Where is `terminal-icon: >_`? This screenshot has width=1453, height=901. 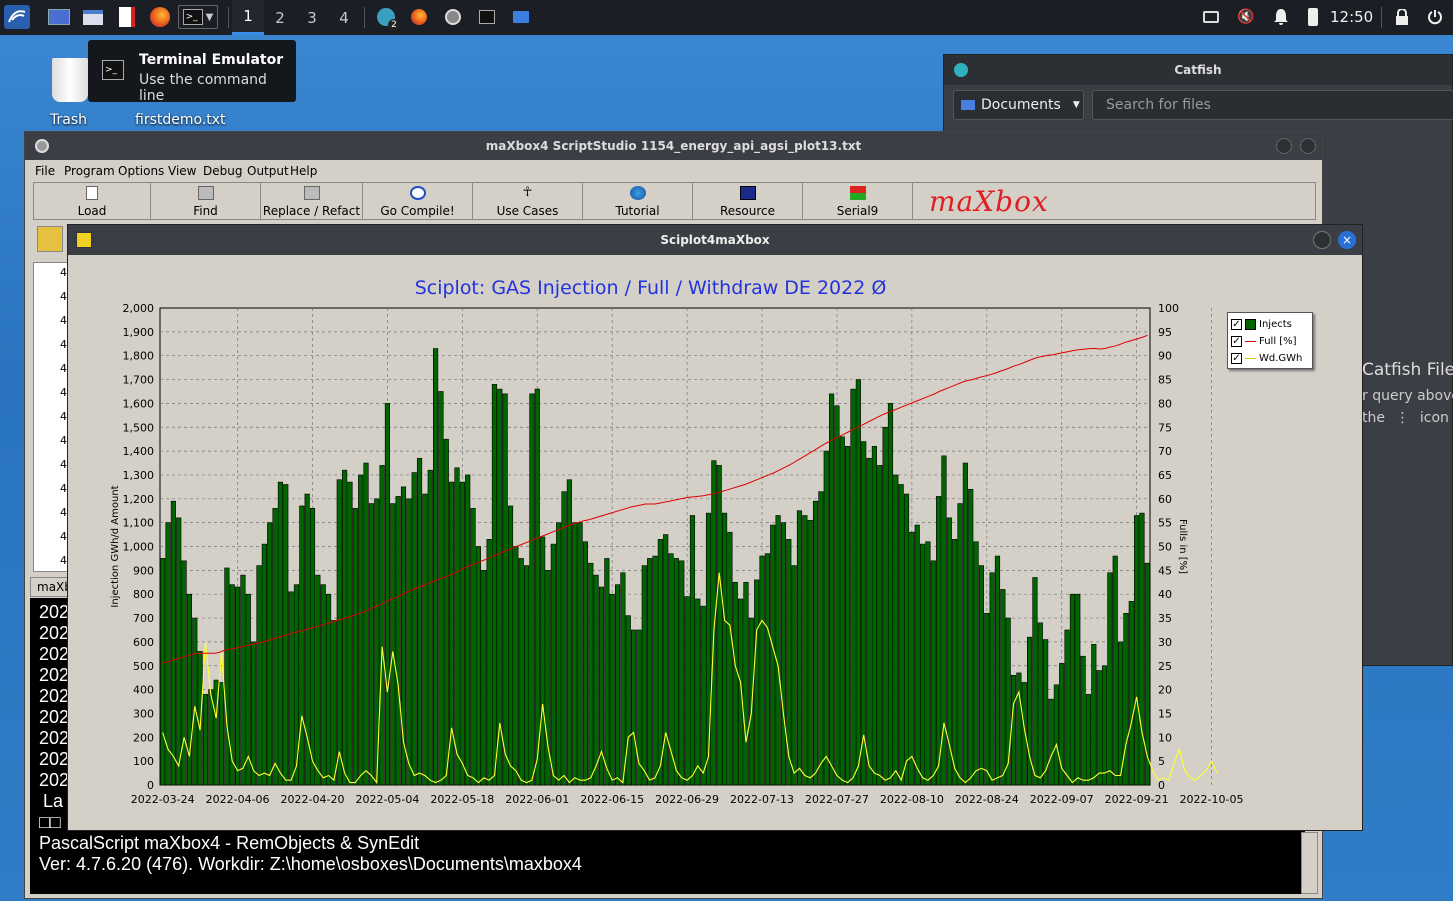 terminal-icon: >_ is located at coordinates (113, 70).